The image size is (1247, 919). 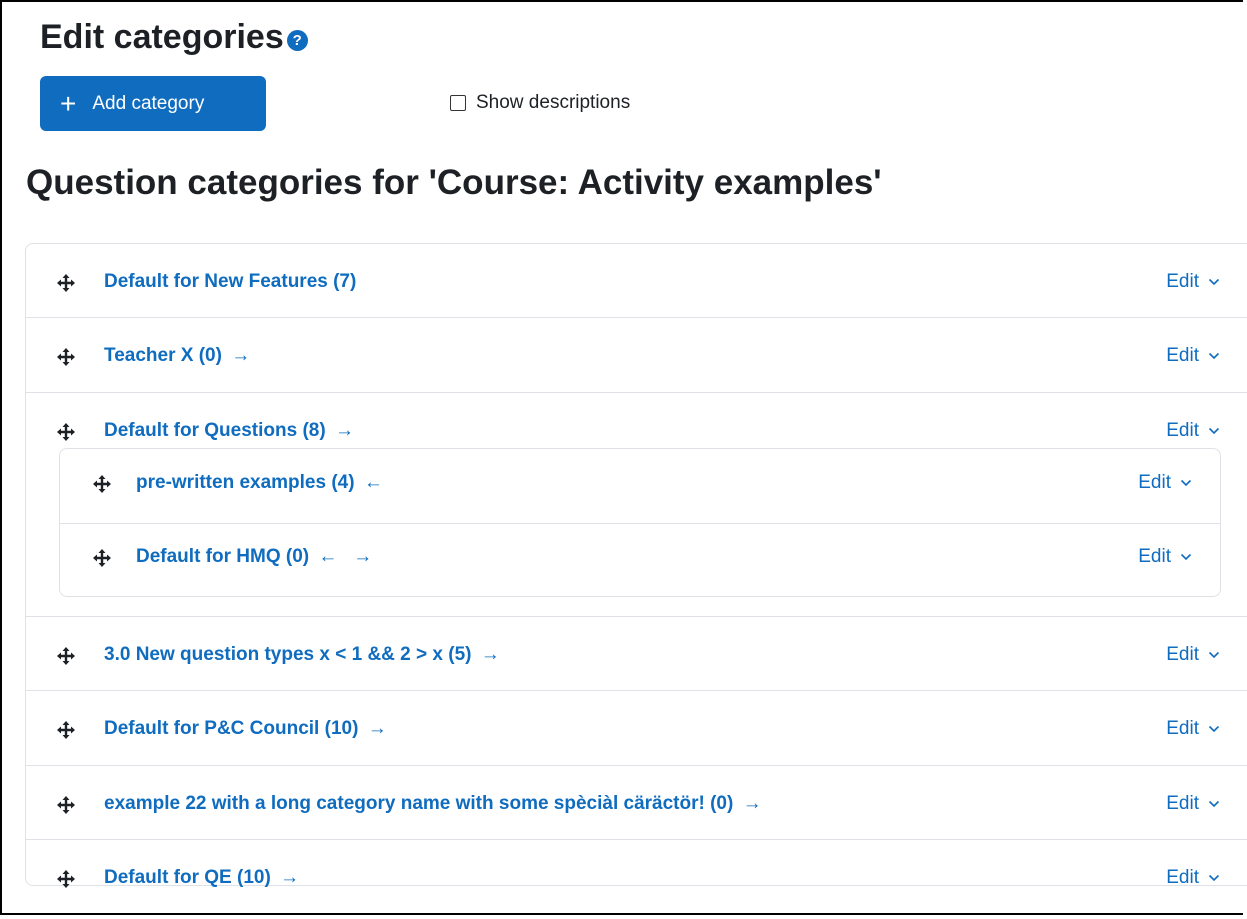 What do you see at coordinates (223, 556) in the screenshot?
I see `category-name: Default for HMQ (0)` at bounding box center [223, 556].